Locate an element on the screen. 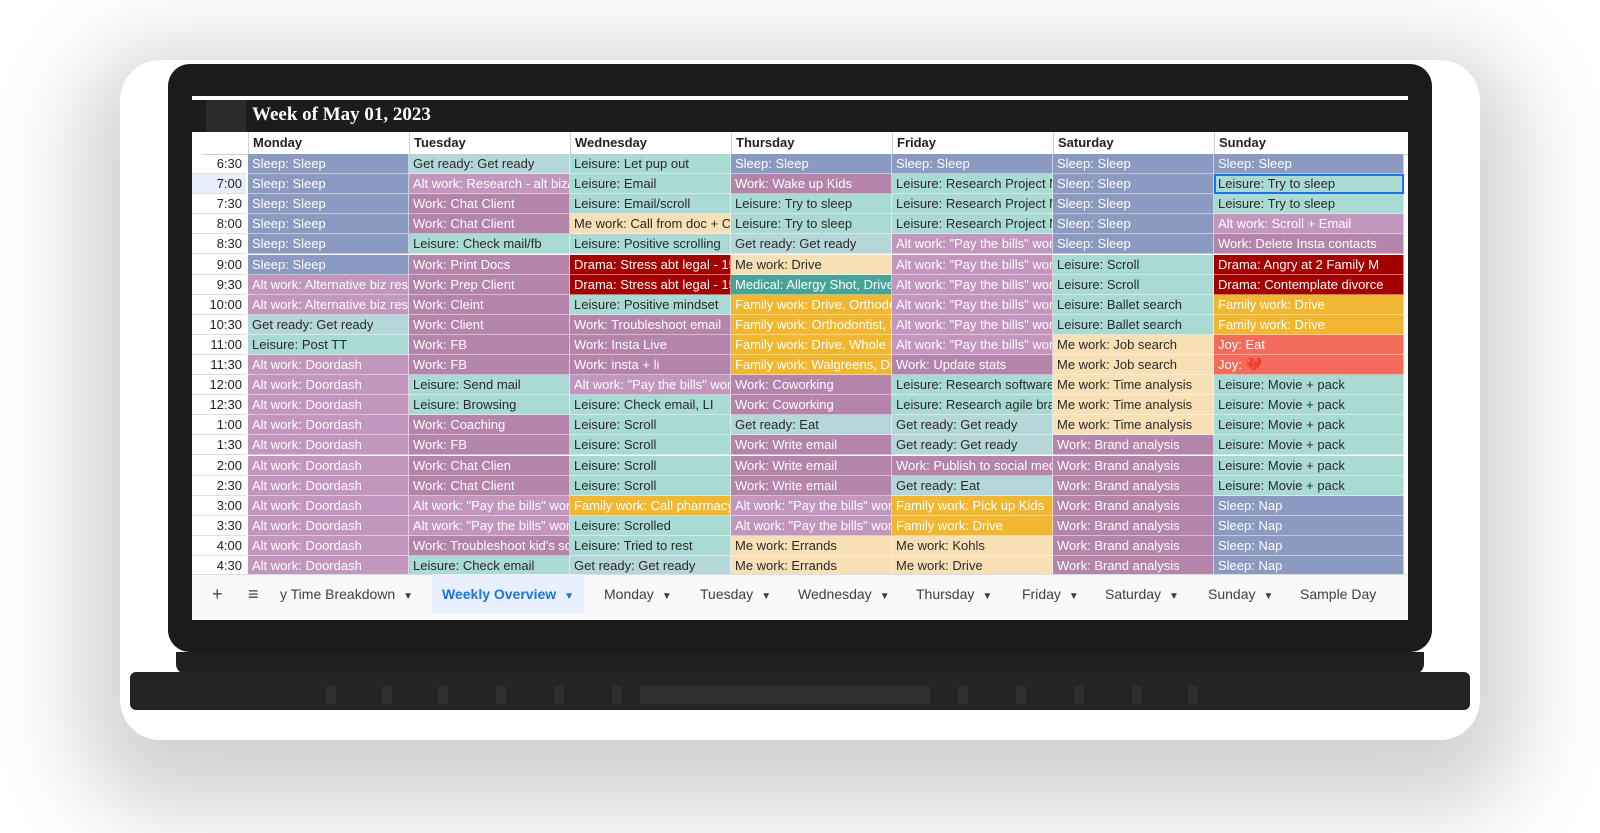 This screenshot has width=1600, height=833. schedule-cell: Joy: Eat is located at coordinates (1309, 344).